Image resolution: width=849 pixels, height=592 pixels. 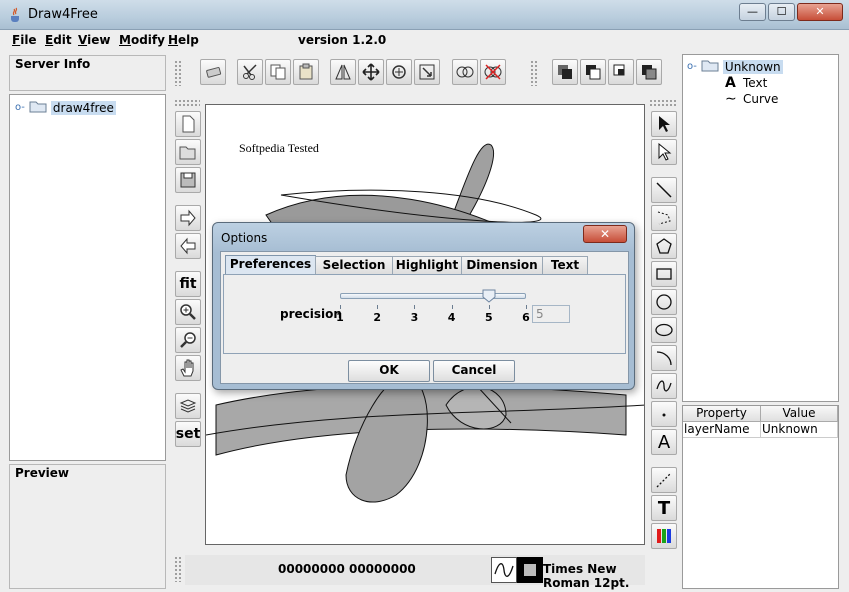 What do you see at coordinates (306, 72) in the screenshot?
I see `paste-button` at bounding box center [306, 72].